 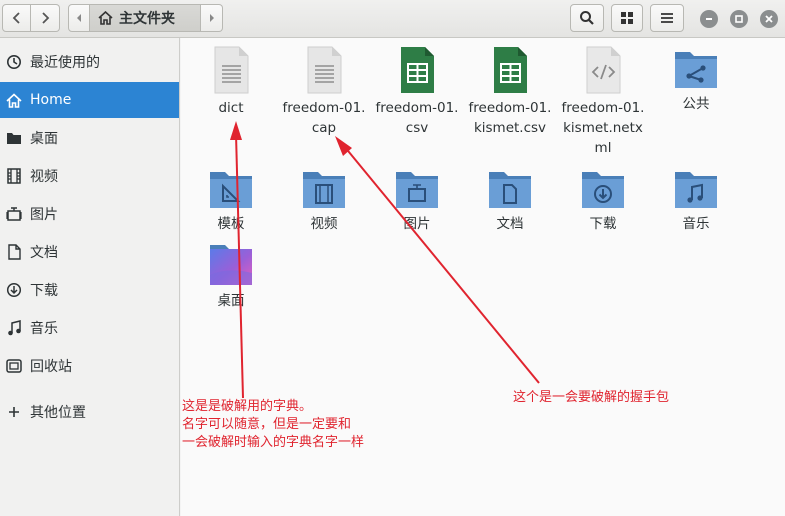 I want to click on file-item: freedom-01.kismet.csv, so click(x=510, y=92).